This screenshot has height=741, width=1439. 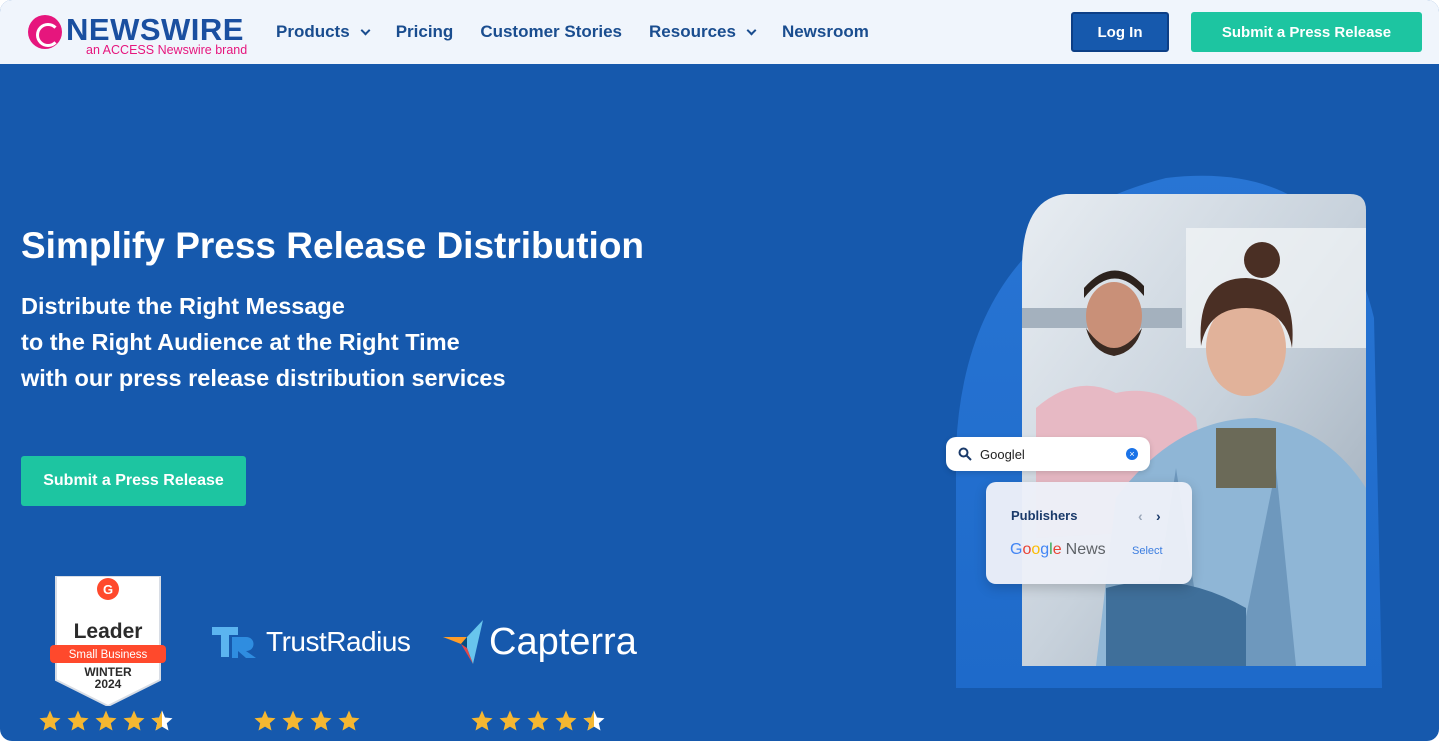 What do you see at coordinates (108, 589) in the screenshot?
I see `svg-text: G` at bounding box center [108, 589].